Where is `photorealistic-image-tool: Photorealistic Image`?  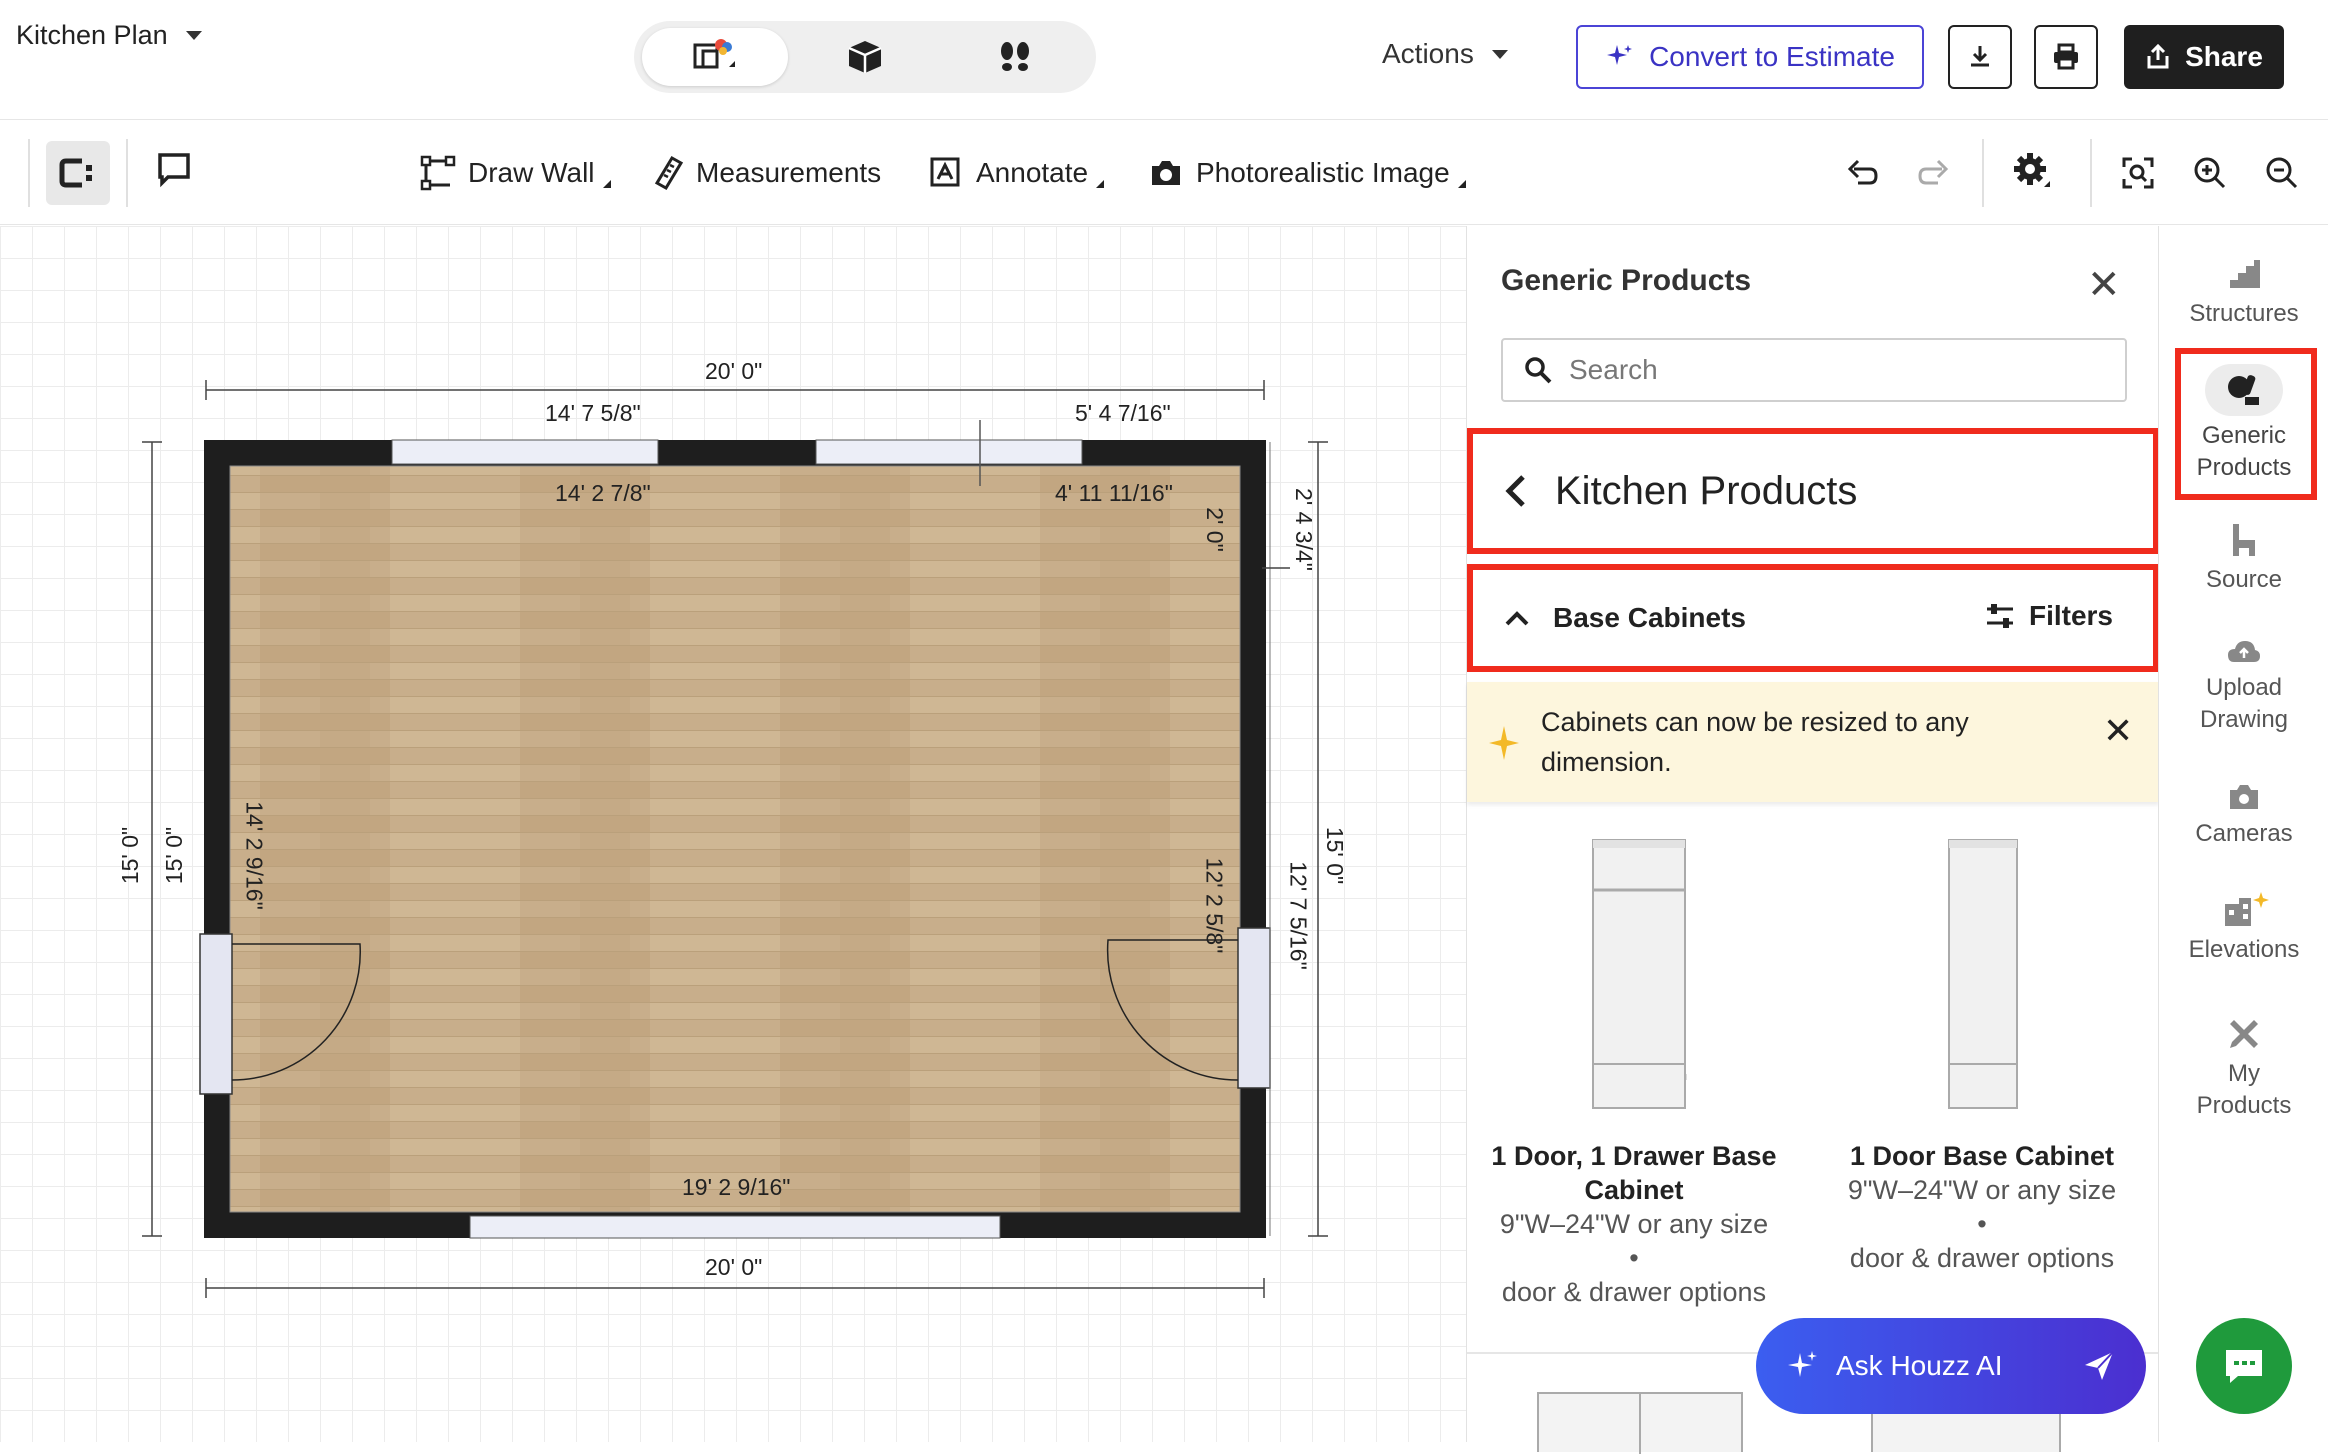
photorealistic-image-tool: Photorealistic Image is located at coordinates (1307, 173).